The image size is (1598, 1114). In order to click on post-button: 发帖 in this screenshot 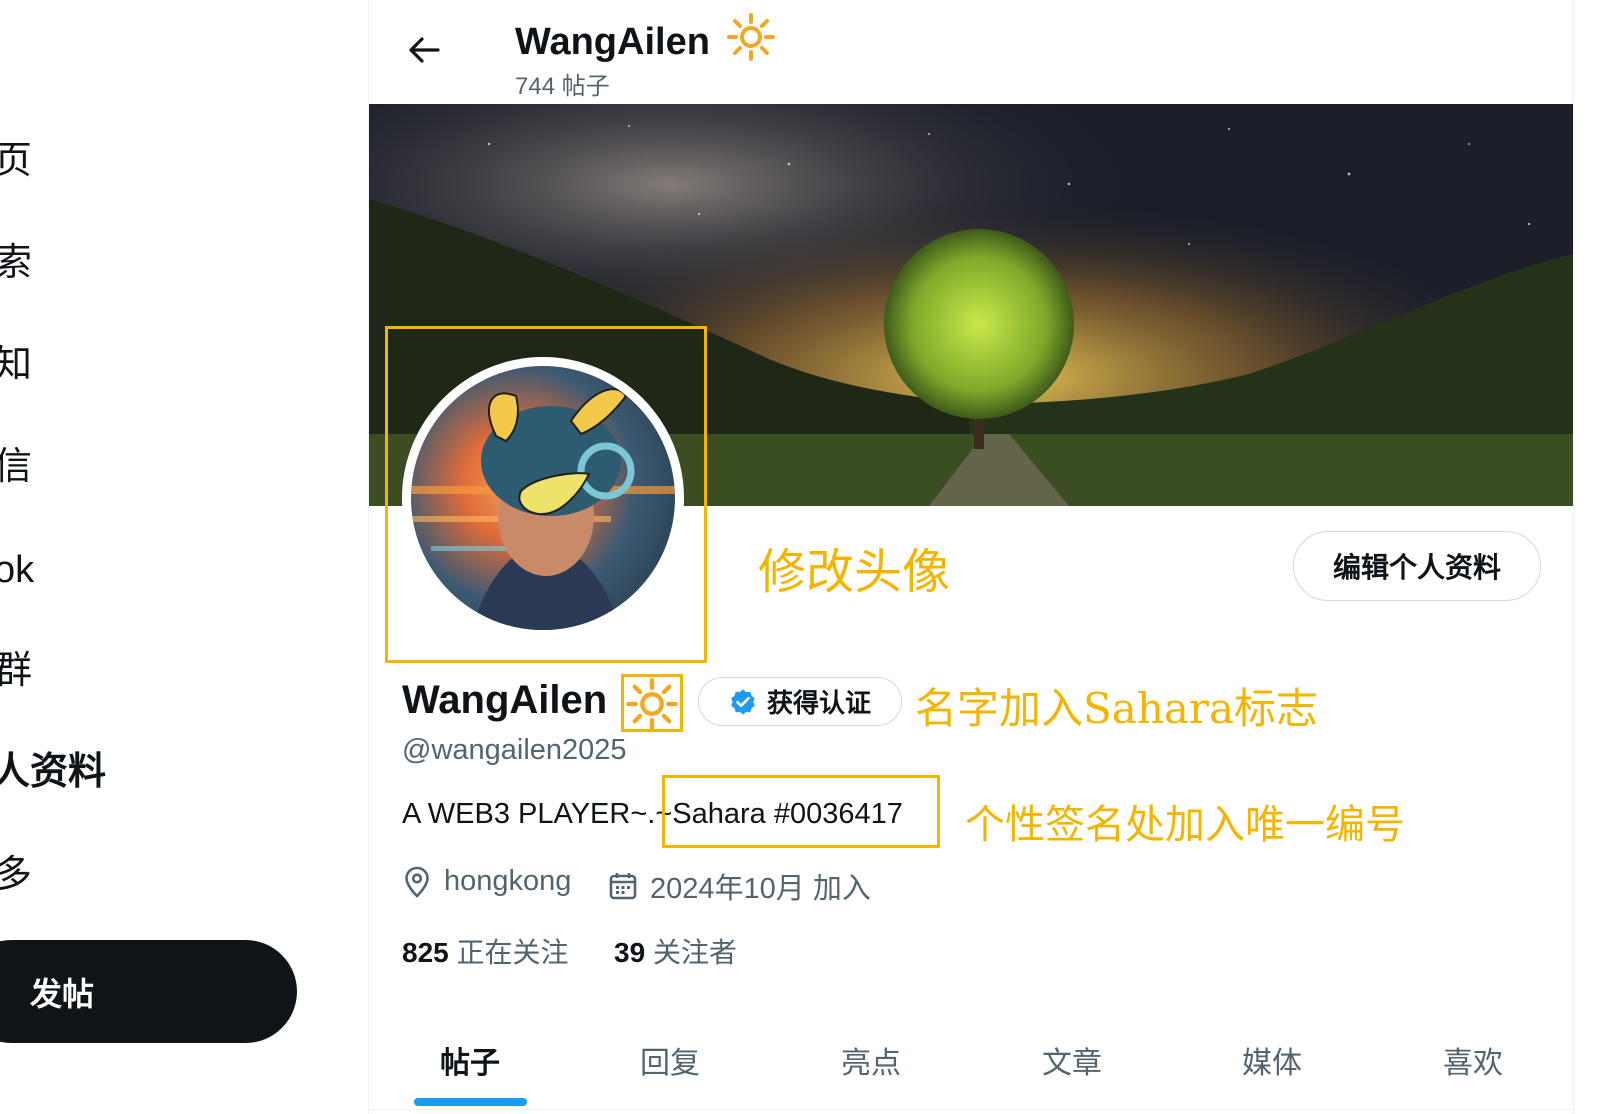, I will do `click(148, 991)`.